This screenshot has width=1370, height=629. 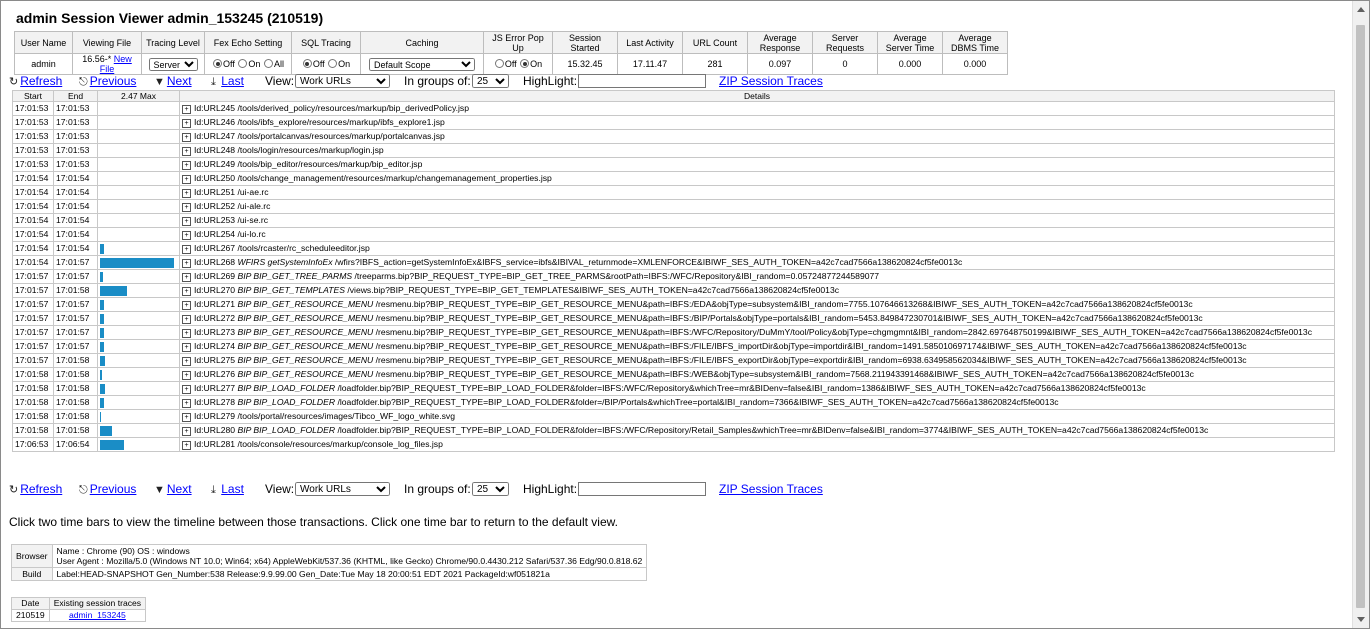 What do you see at coordinates (218, 63) in the screenshot?
I see `fex-echo-off-radio` at bounding box center [218, 63].